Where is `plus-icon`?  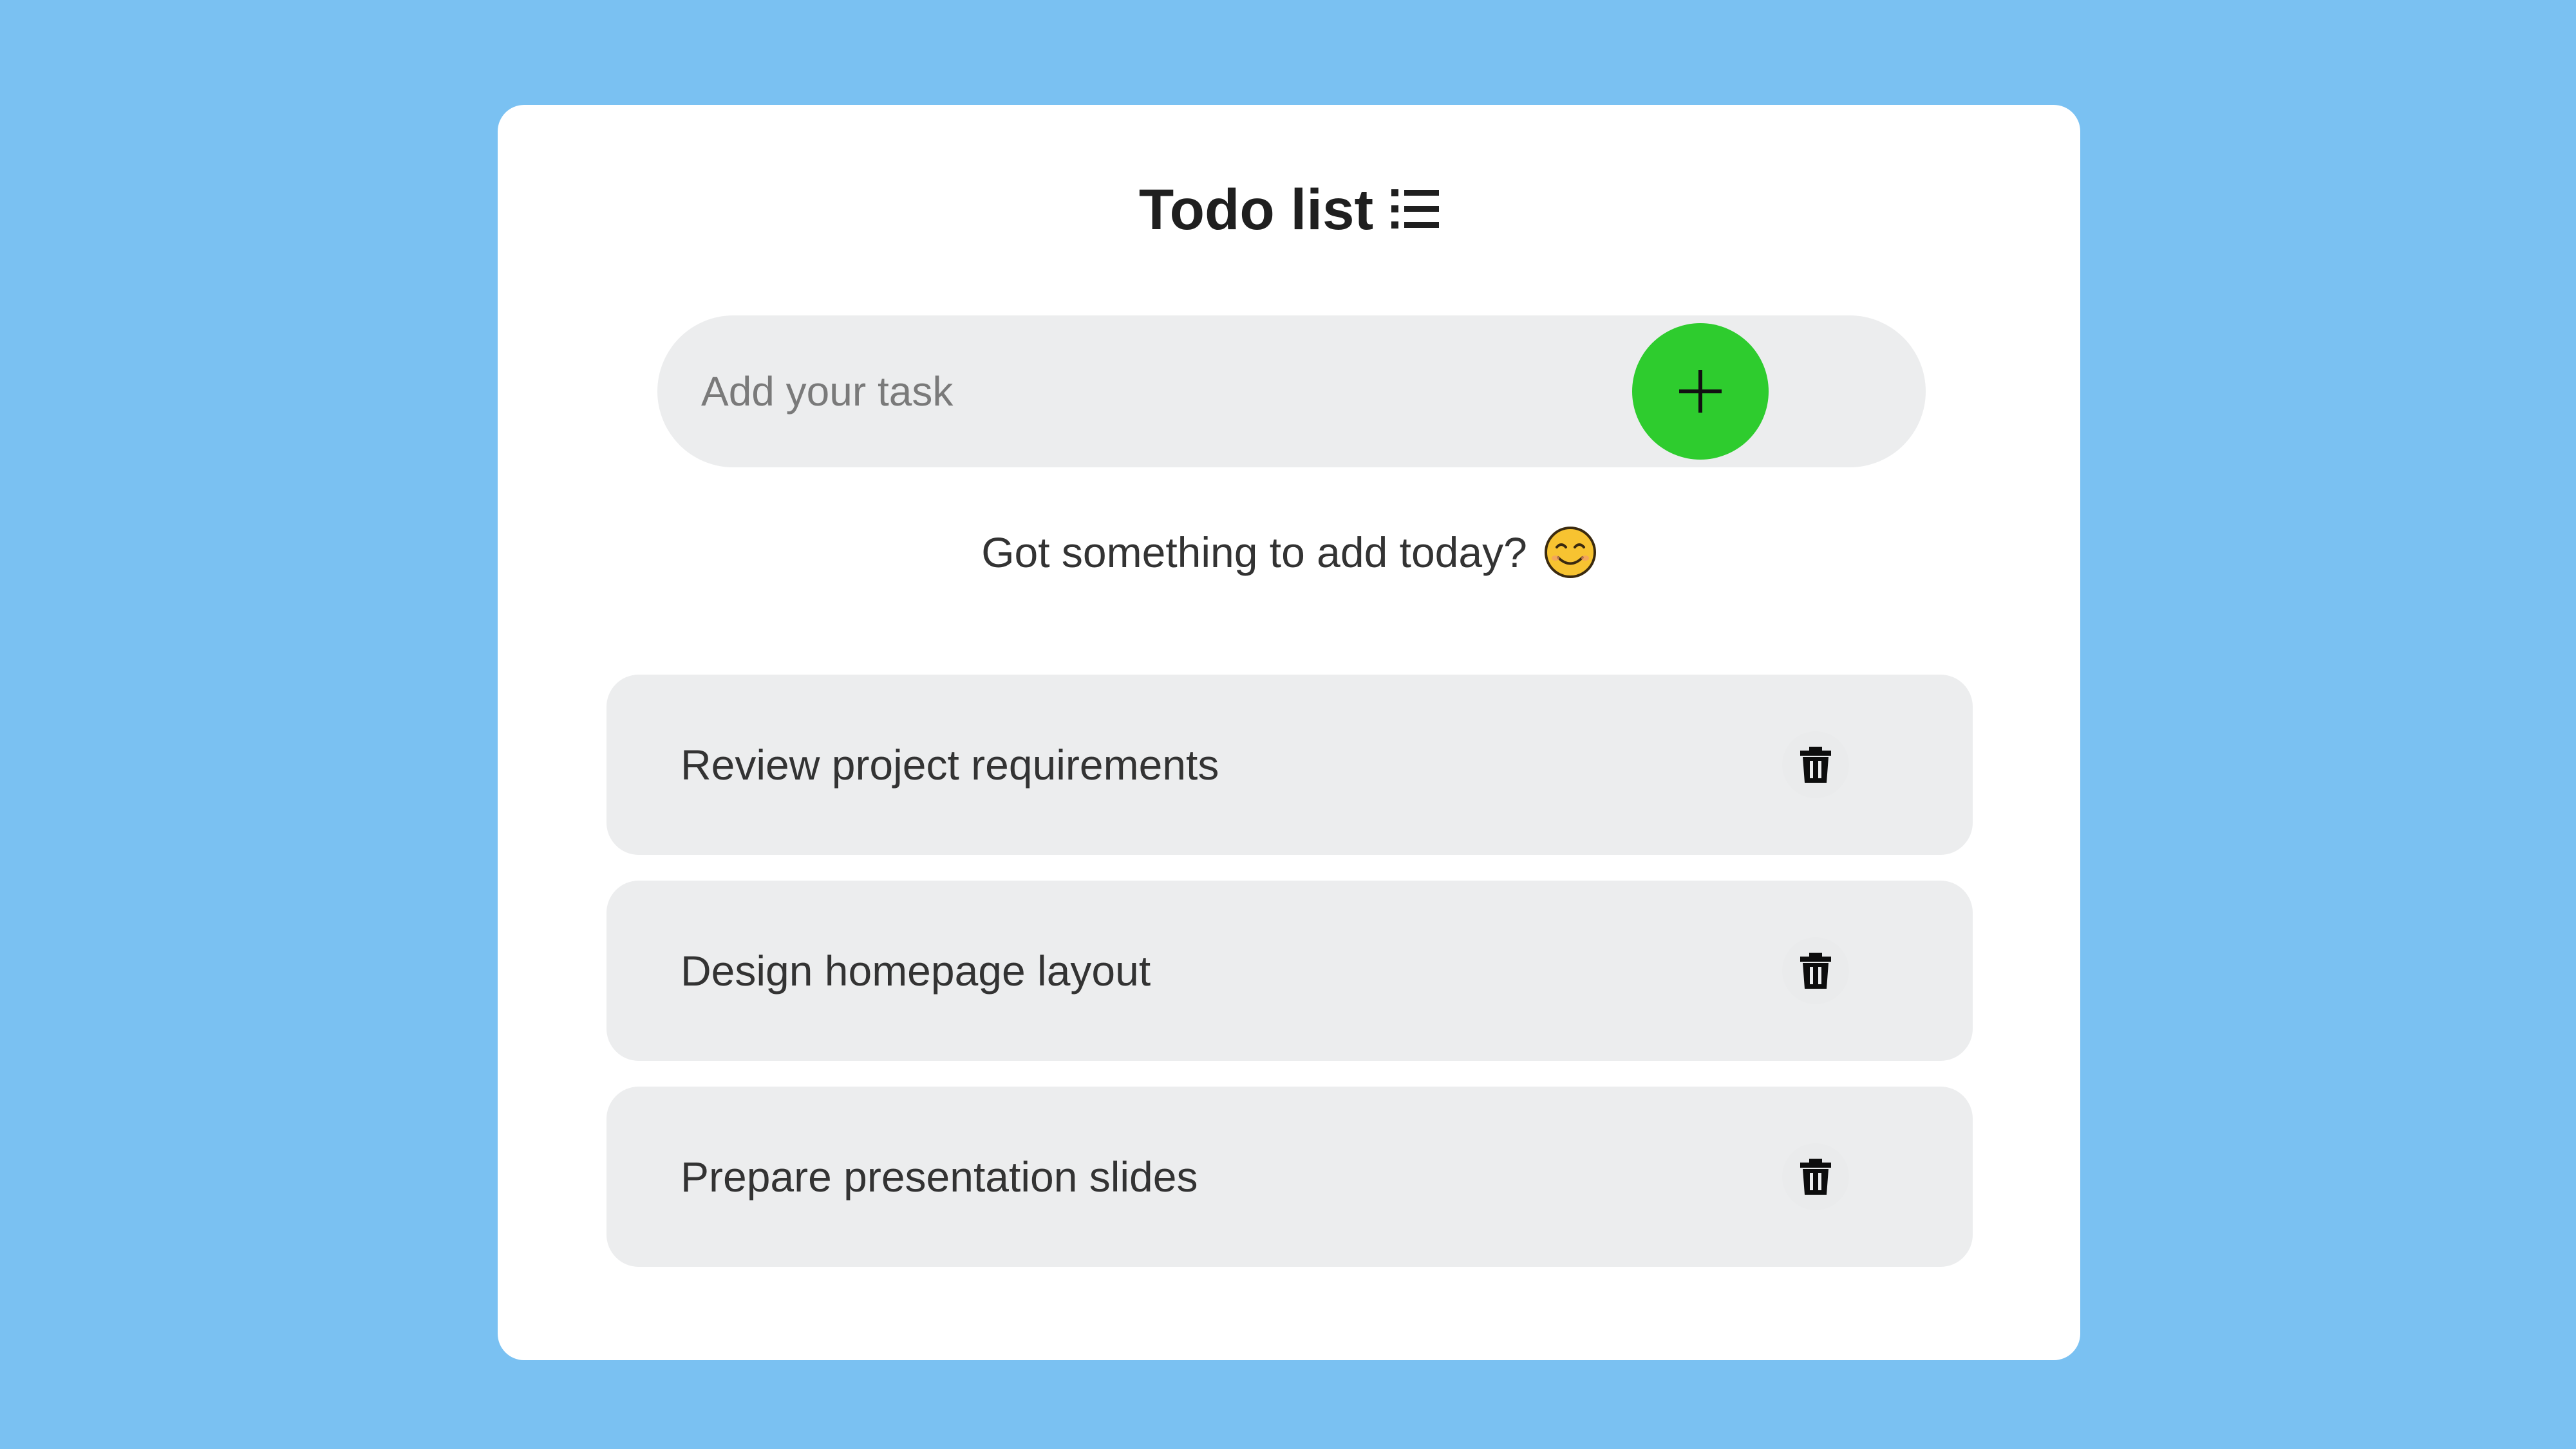 plus-icon is located at coordinates (1700, 391).